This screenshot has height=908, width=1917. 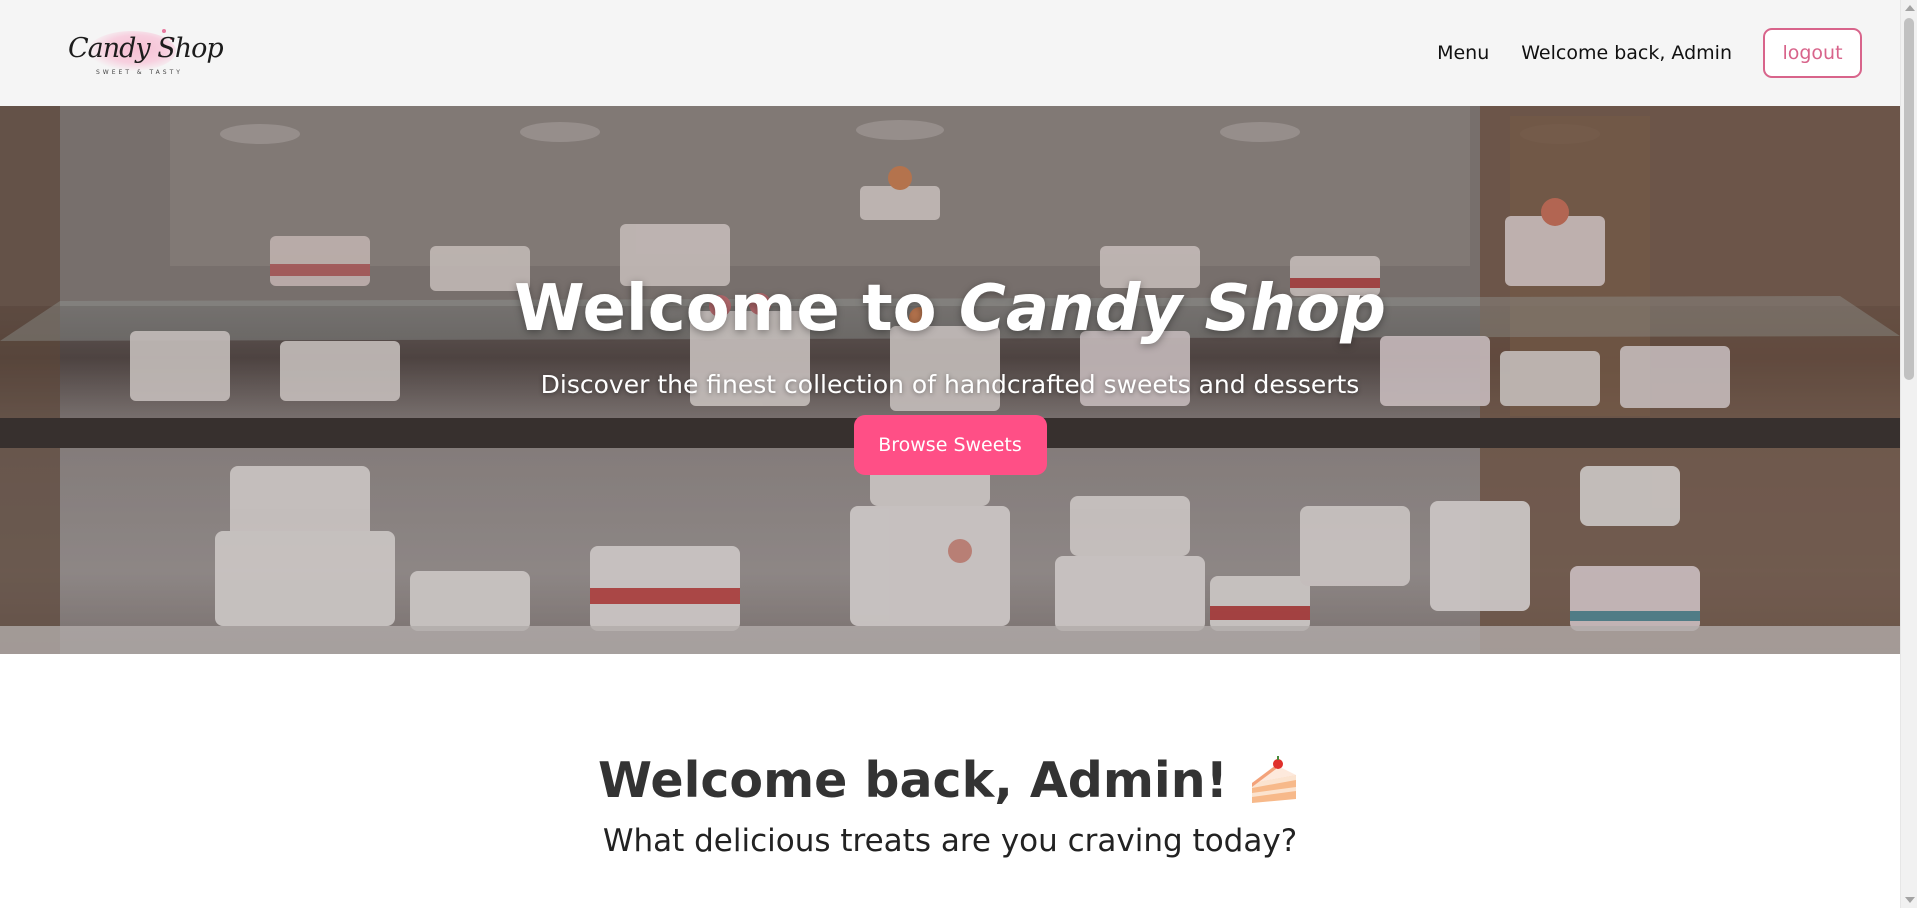 What do you see at coordinates (1910, 900) in the screenshot?
I see `scroll-down-arrow-icon` at bounding box center [1910, 900].